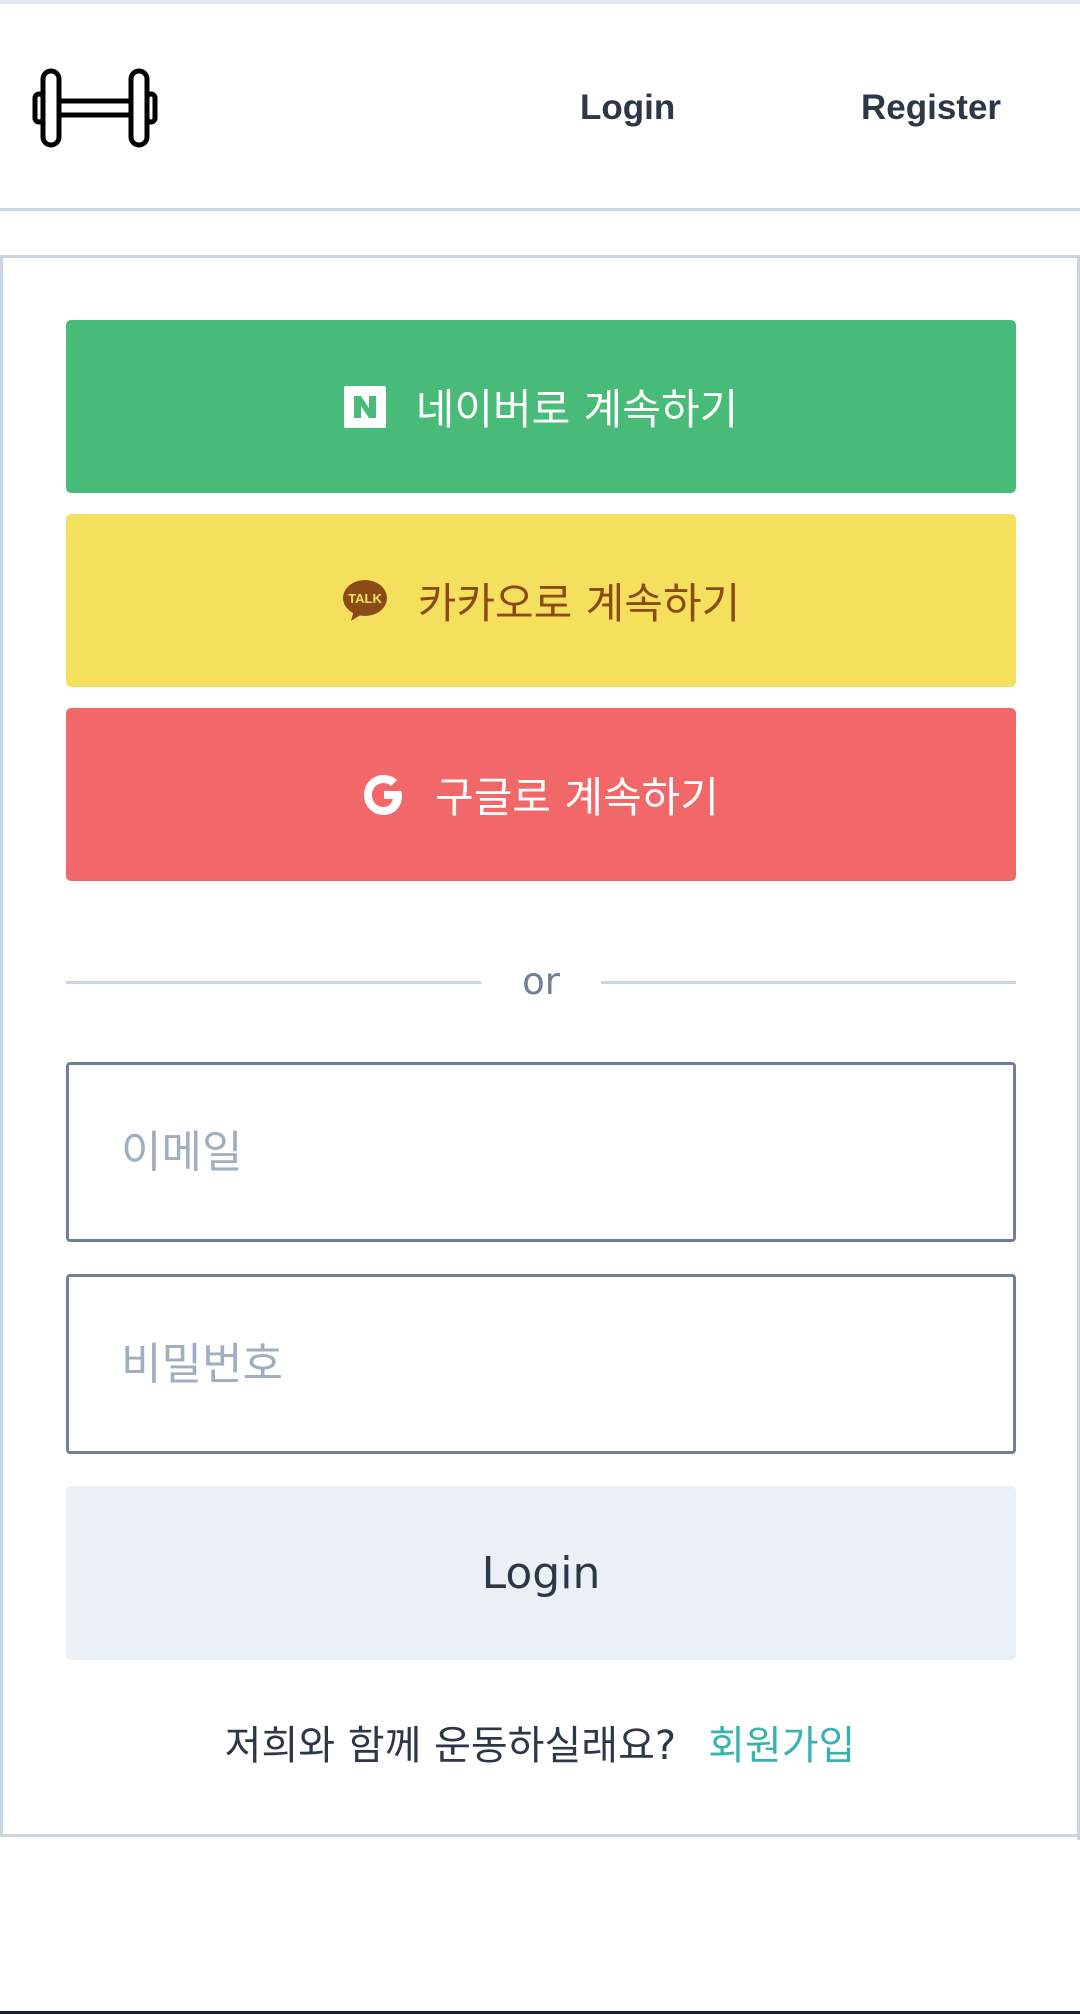 The image size is (1080, 2014). What do you see at coordinates (541, 1152) in the screenshot?
I see `email-field` at bounding box center [541, 1152].